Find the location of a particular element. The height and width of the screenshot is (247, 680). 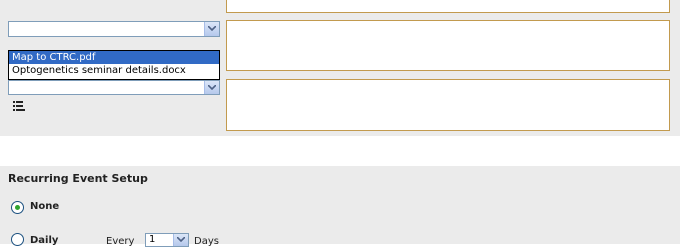

days-label: Days is located at coordinates (206, 241).